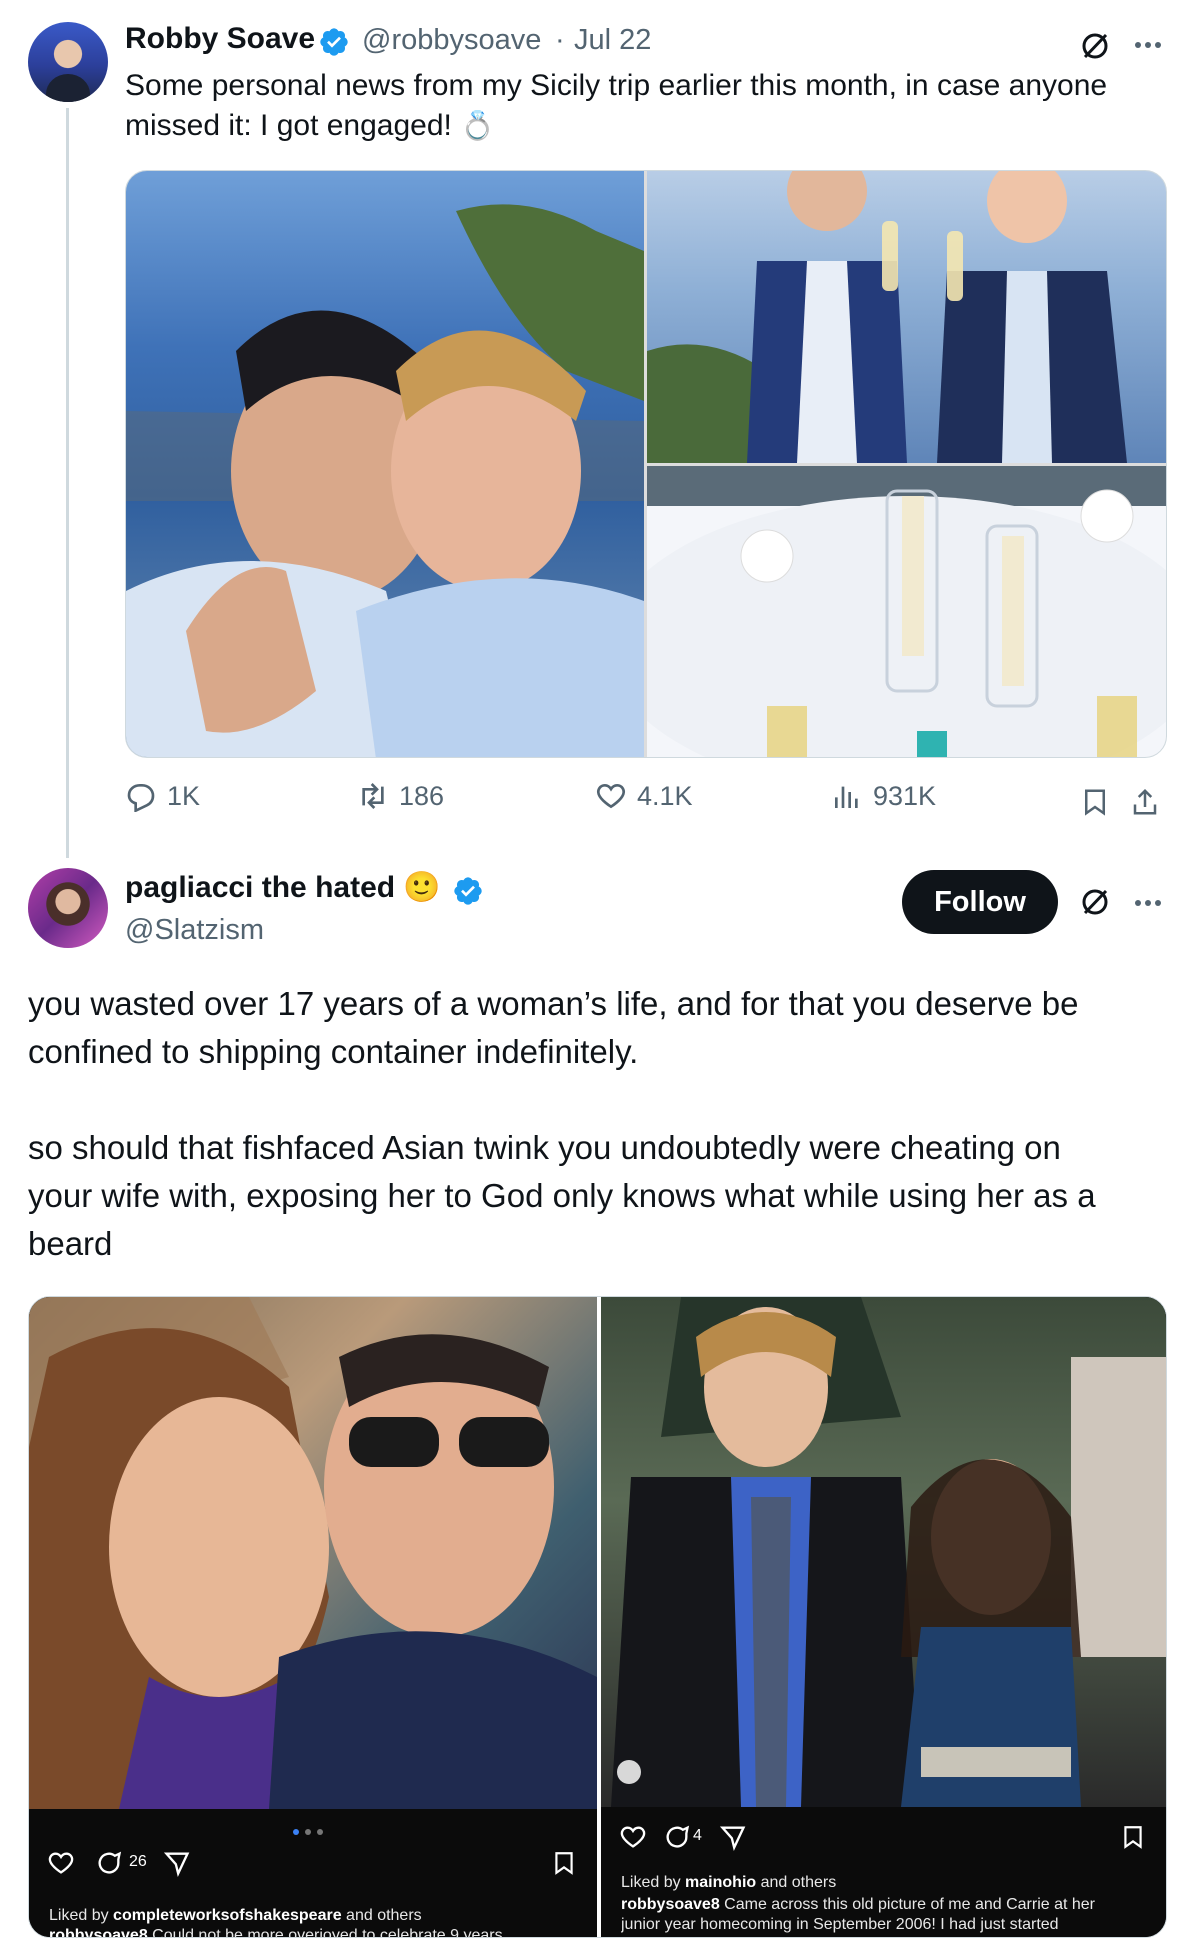 The height and width of the screenshot is (1946, 1192). I want to click on tweet-text-line2: missed it: I got engaged! 💍, so click(310, 126).